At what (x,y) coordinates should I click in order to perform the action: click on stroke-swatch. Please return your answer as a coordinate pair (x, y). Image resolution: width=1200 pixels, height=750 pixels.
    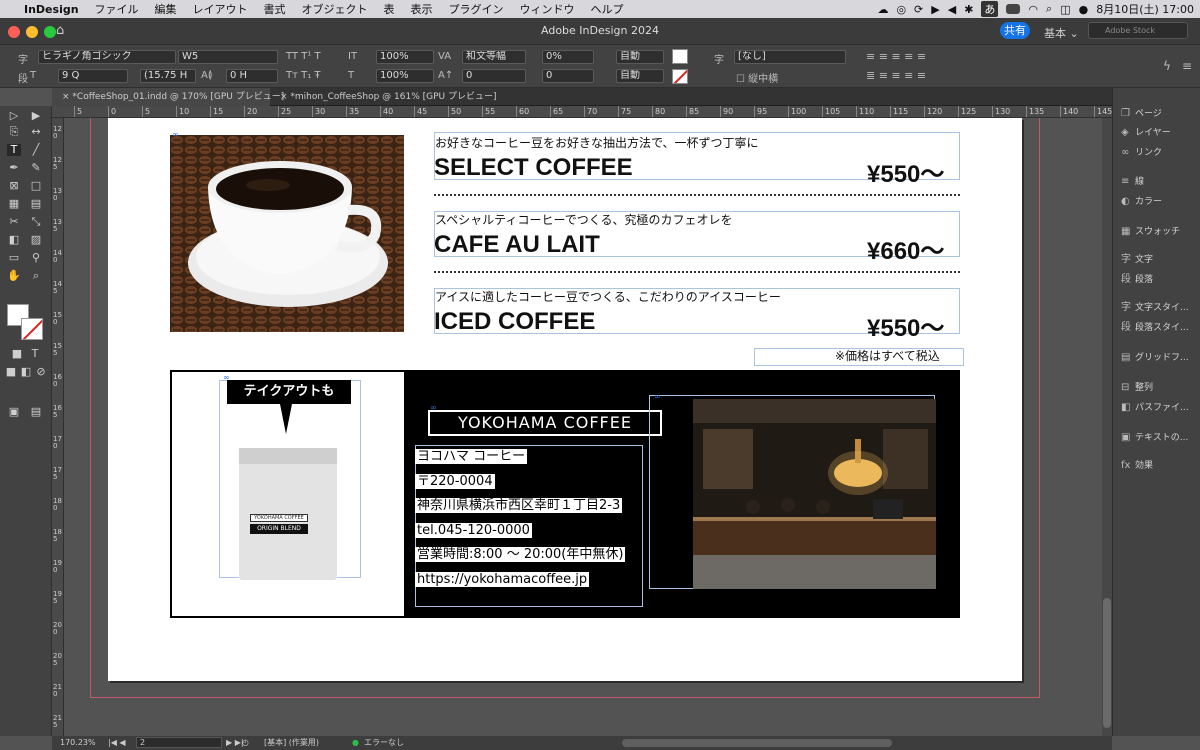
    Looking at the image, I should click on (32, 329).